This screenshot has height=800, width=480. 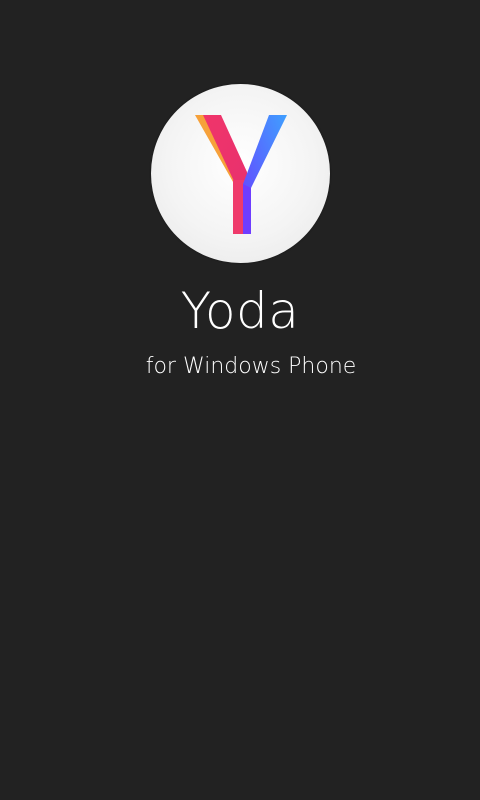 I want to click on app-logo, so click(x=240, y=173).